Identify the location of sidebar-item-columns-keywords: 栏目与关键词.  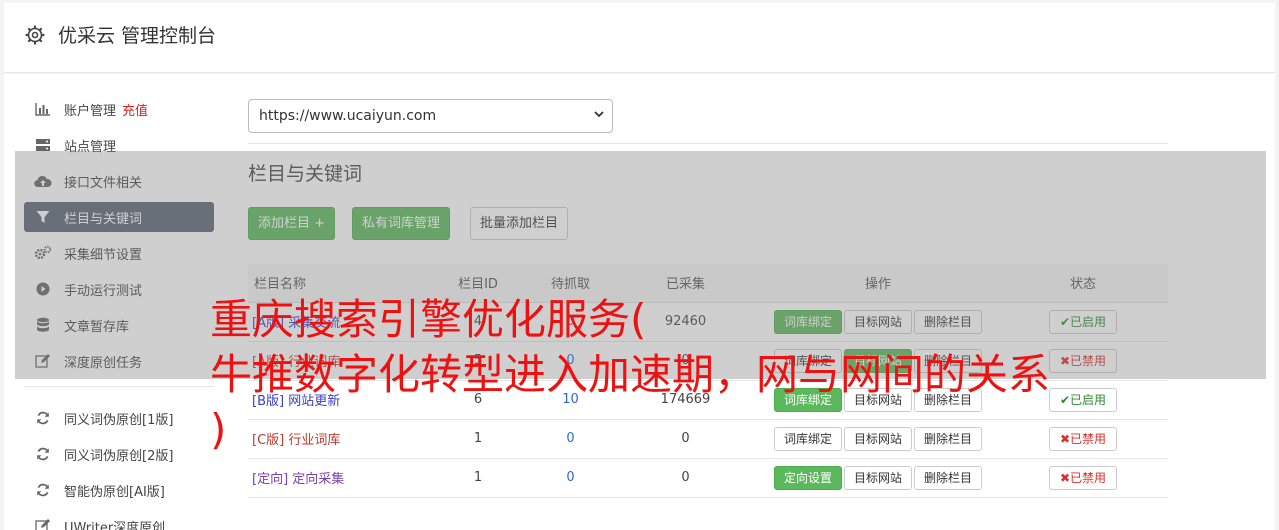
(119, 217).